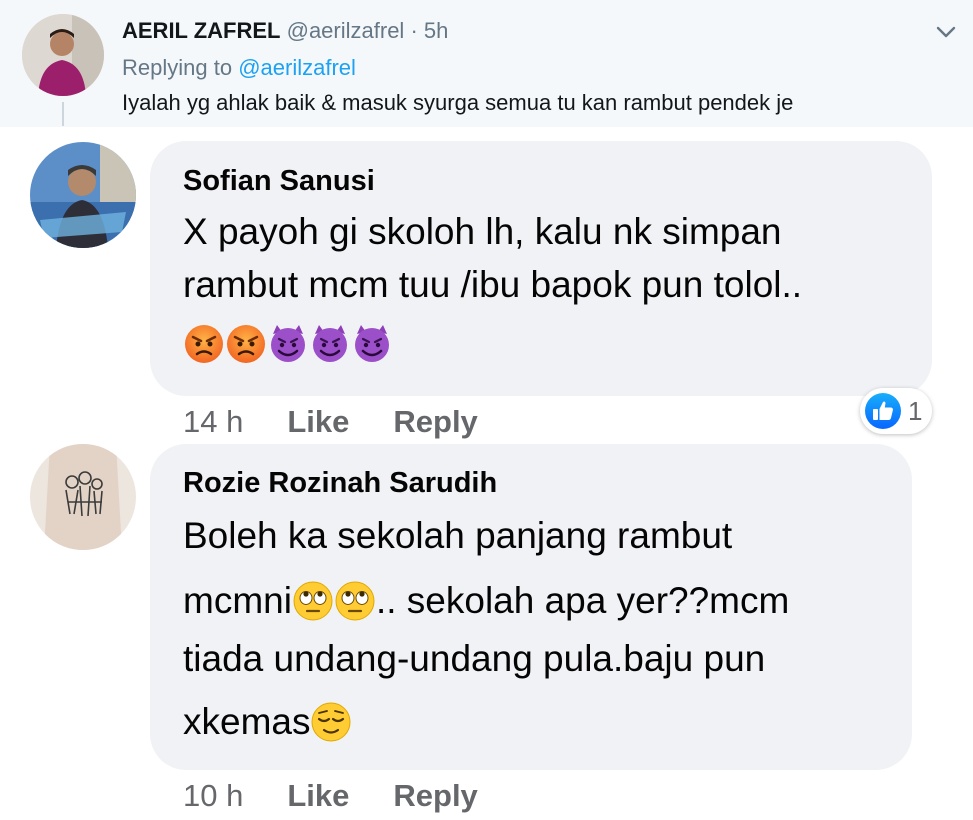  What do you see at coordinates (201, 30) in the screenshot?
I see `tweet-display-name: AERIL ZAFREL` at bounding box center [201, 30].